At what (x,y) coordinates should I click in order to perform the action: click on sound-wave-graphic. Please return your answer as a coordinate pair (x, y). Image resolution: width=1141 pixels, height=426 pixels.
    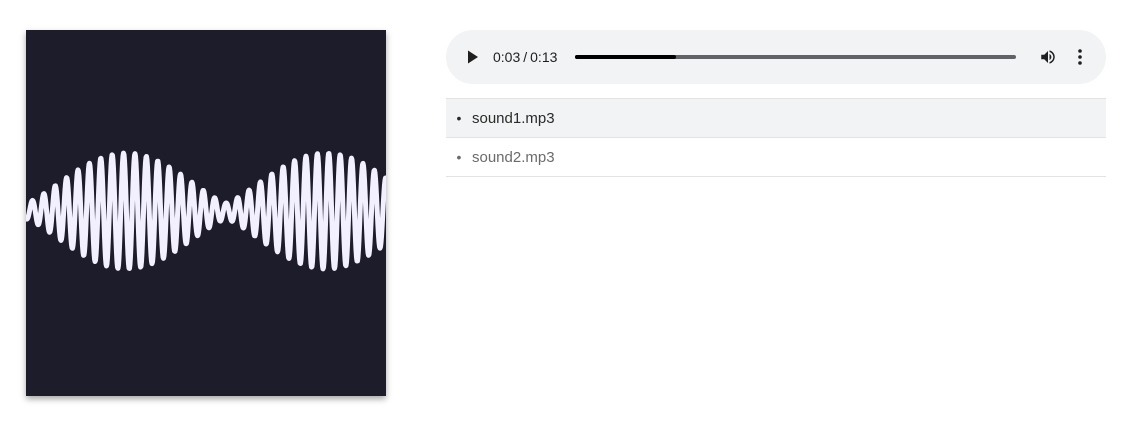
    Looking at the image, I should click on (206, 211).